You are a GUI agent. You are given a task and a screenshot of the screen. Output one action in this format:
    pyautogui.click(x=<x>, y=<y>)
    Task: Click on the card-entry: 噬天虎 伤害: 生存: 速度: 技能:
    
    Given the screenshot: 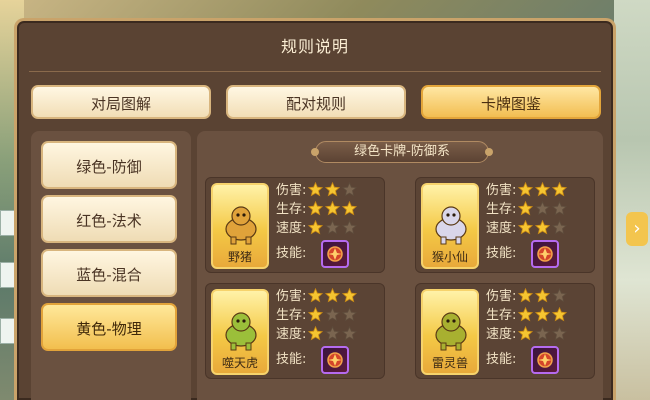 What is the action you would take?
    pyautogui.click(x=295, y=331)
    